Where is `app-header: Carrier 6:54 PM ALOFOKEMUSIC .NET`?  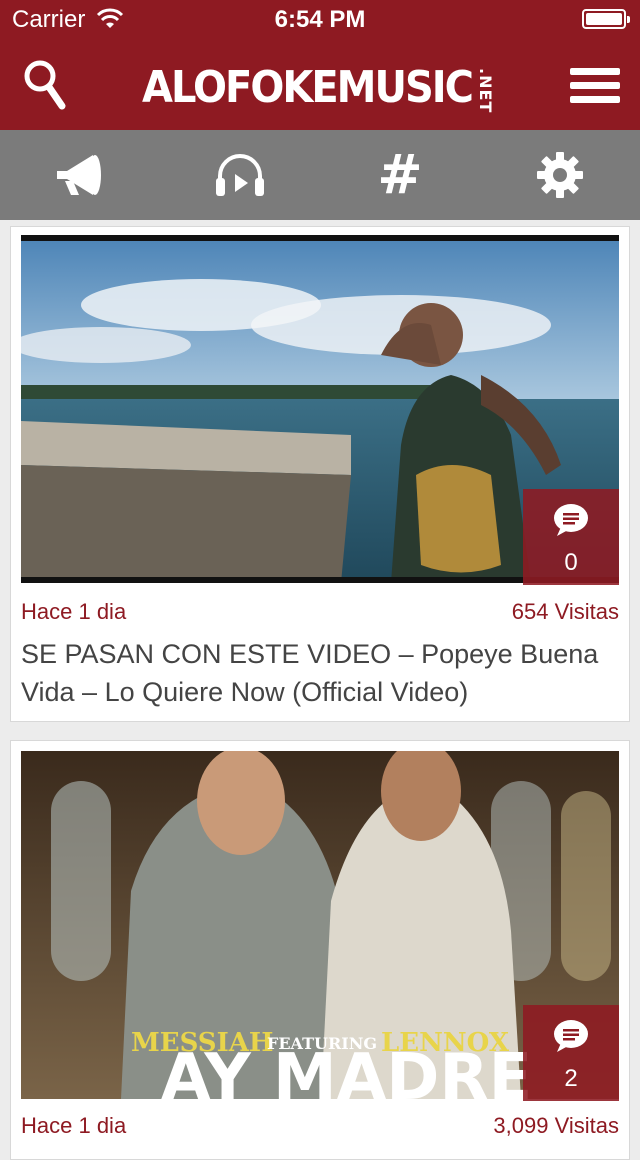
app-header: Carrier 6:54 PM ALOFOKEMUSIC .NET is located at coordinates (320, 65).